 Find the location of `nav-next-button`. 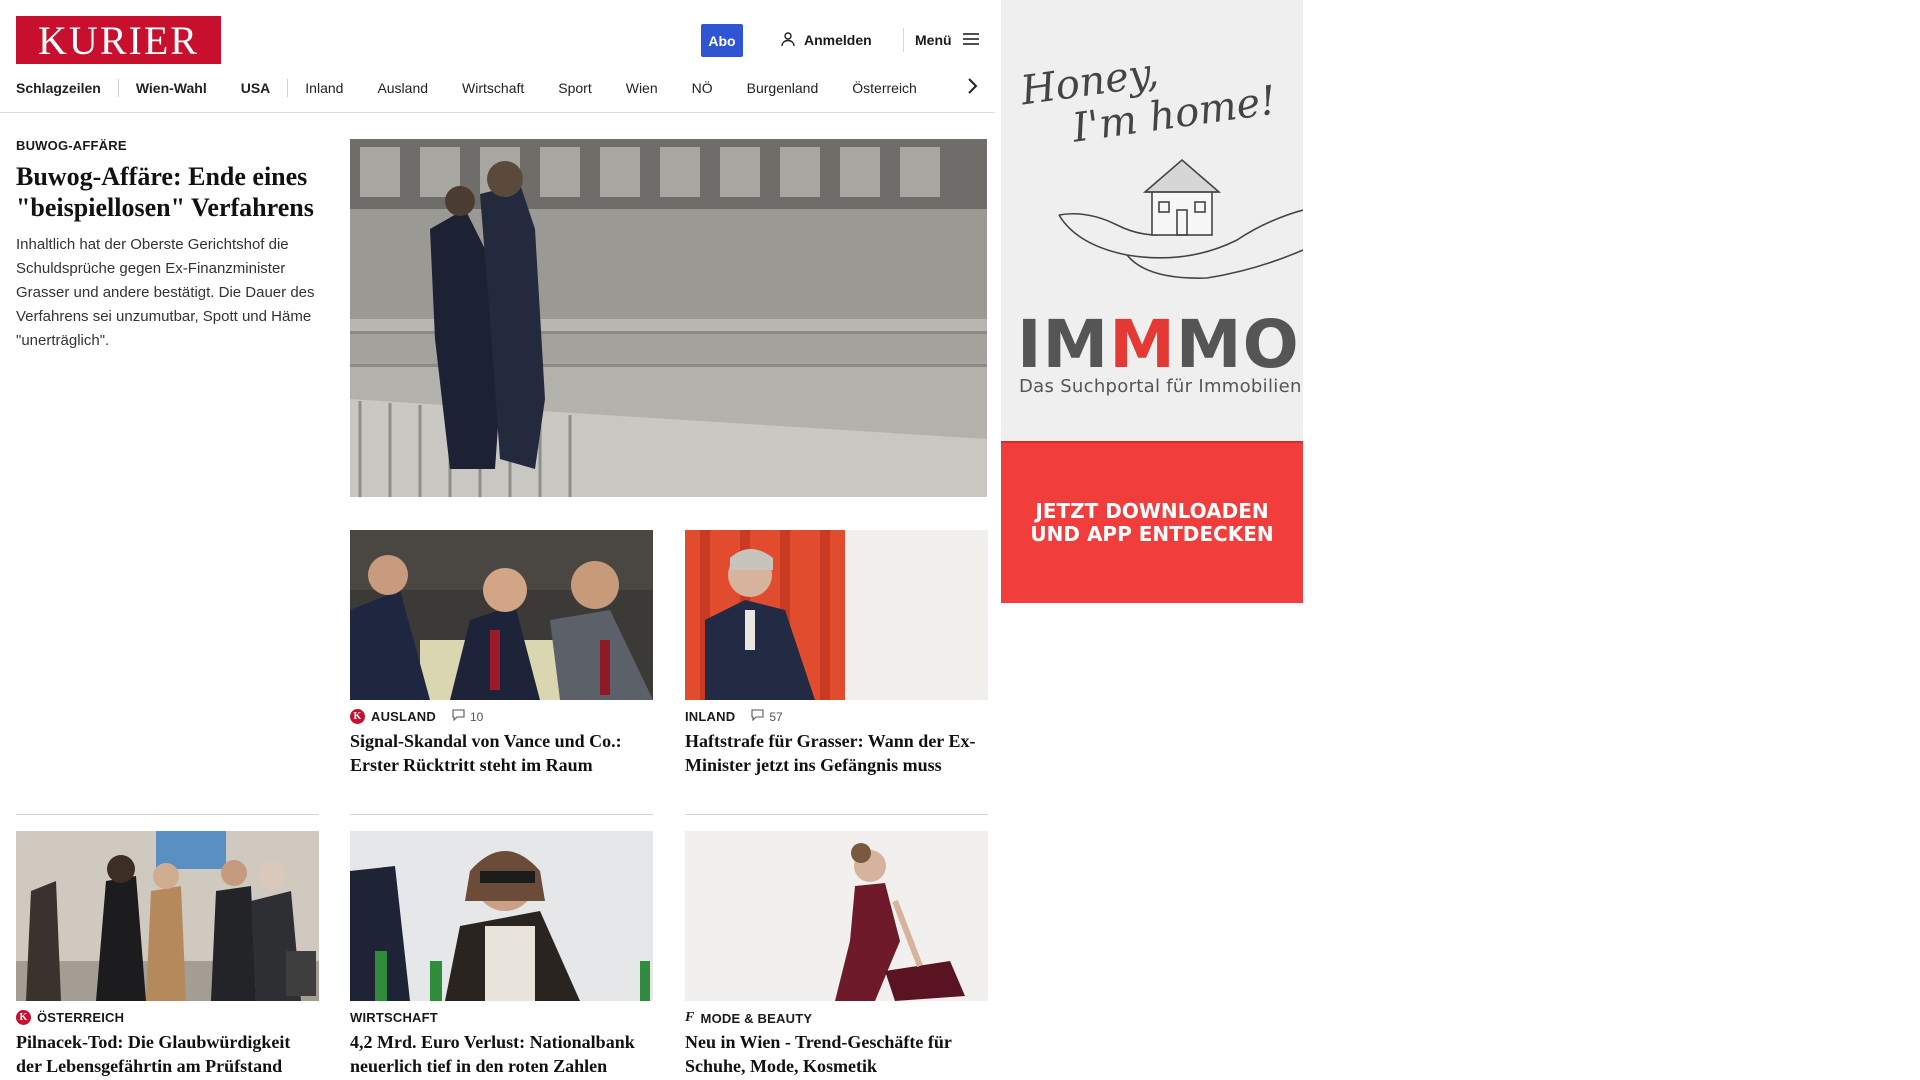

nav-next-button is located at coordinates (972, 88).